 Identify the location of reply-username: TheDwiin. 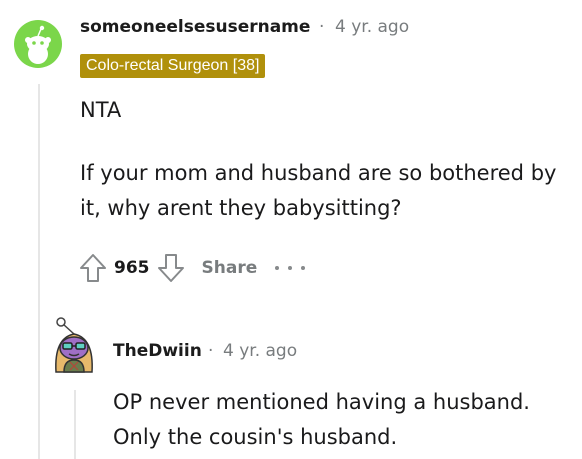
(157, 351).